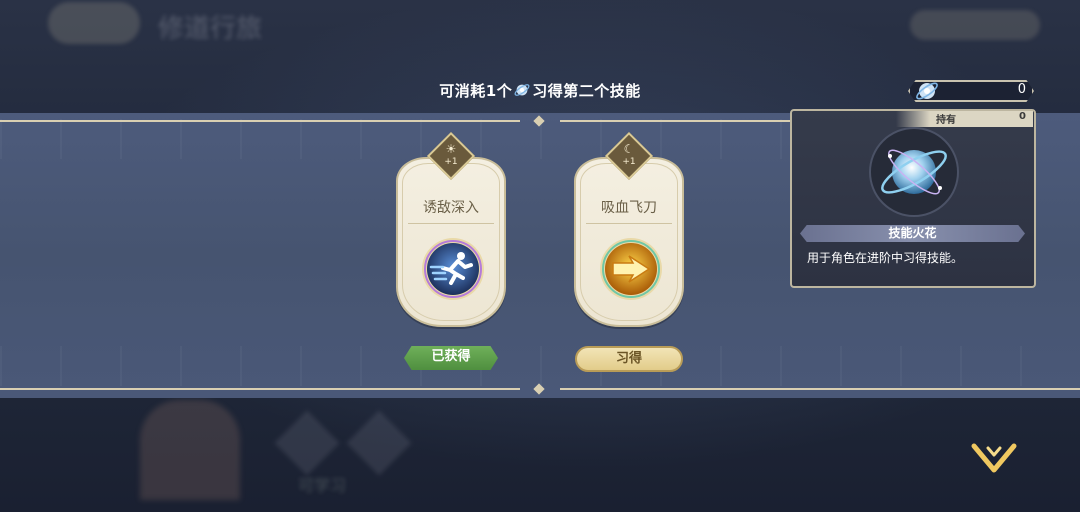 The height and width of the screenshot is (512, 1080). Describe the element at coordinates (1022, 116) in the screenshot. I see `tooltip-hold-value: 0` at that location.